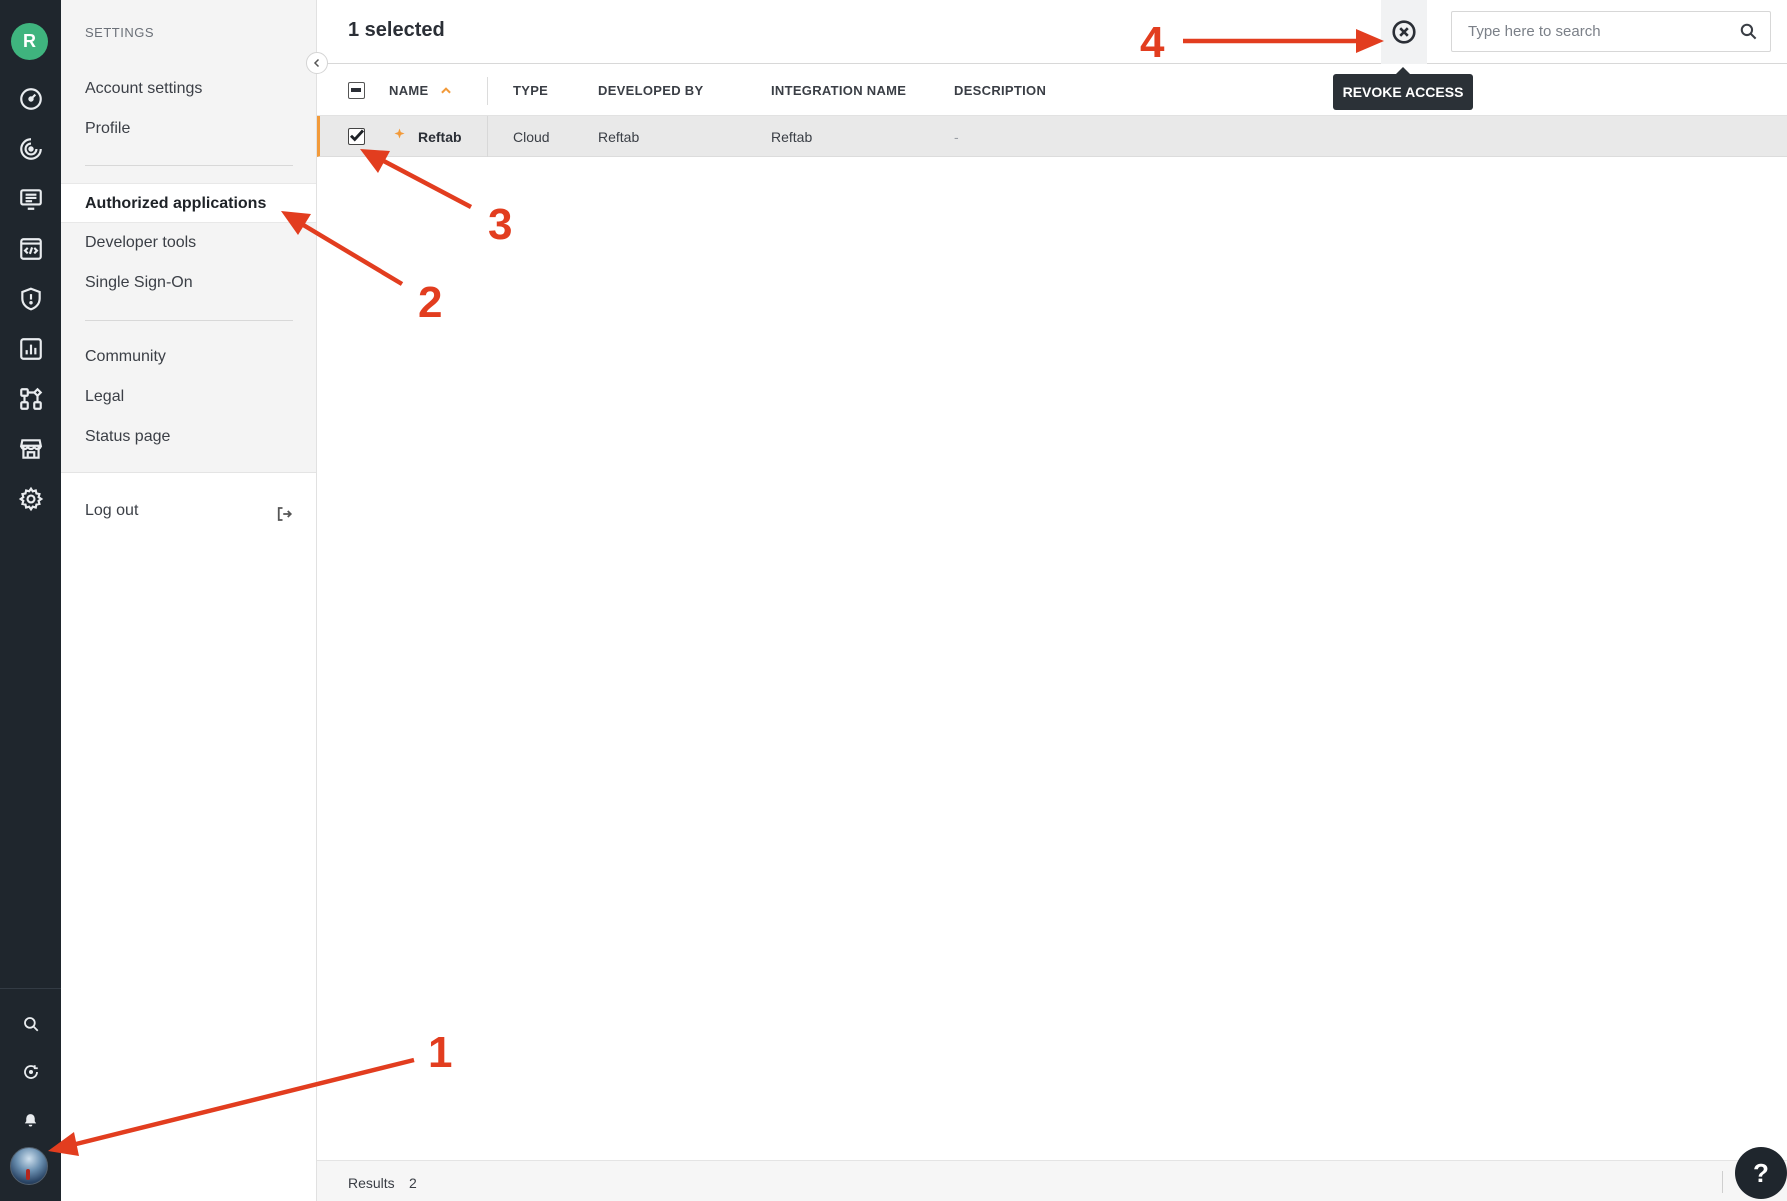 The height and width of the screenshot is (1201, 1787). What do you see at coordinates (413, 1183) in the screenshot?
I see `results-count: 2` at bounding box center [413, 1183].